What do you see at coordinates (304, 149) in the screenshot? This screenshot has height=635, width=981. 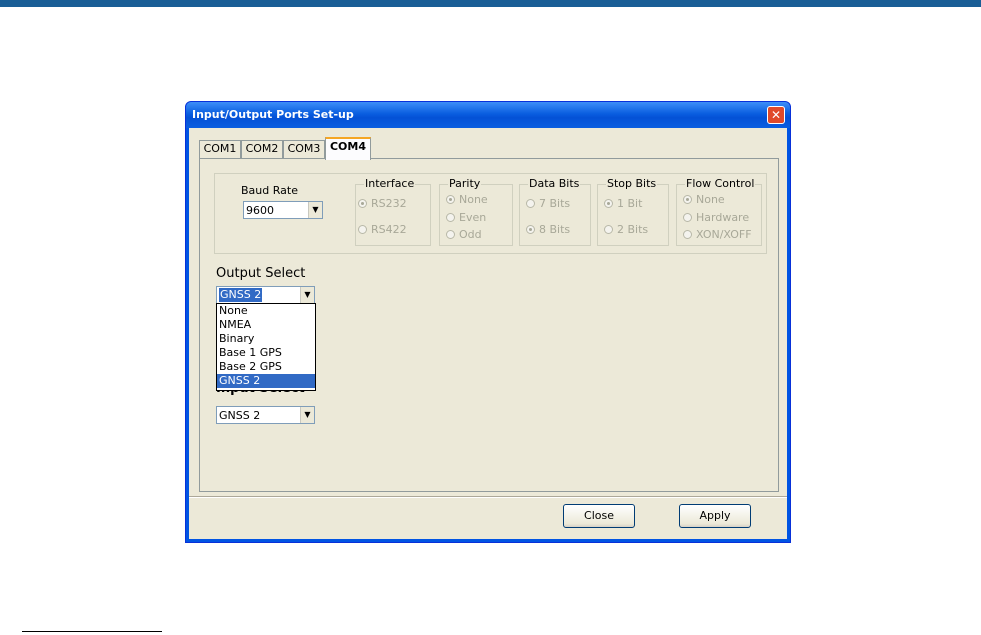 I see `tab-com3: COM3` at bounding box center [304, 149].